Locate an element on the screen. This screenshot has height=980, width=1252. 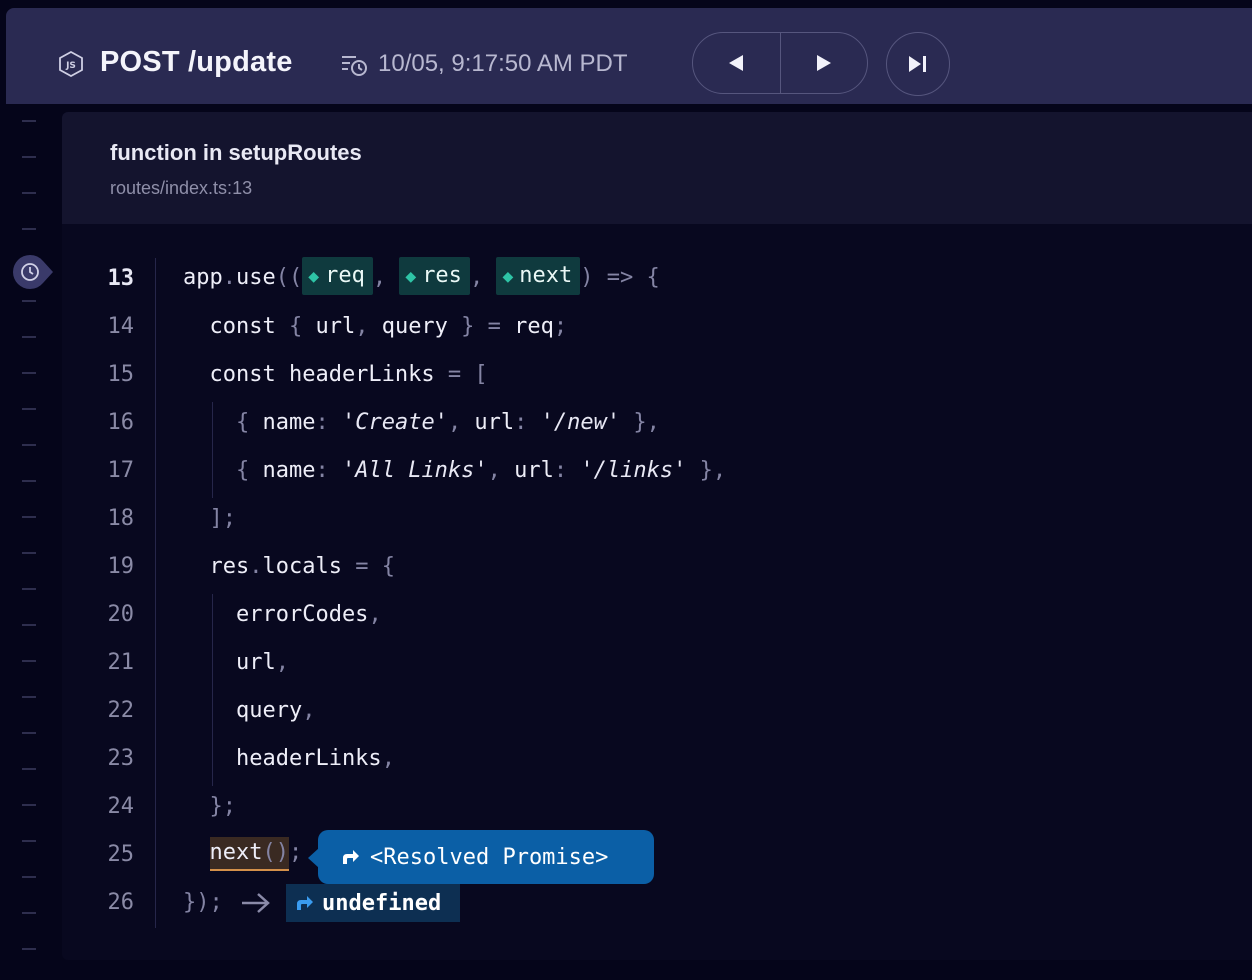
line-number: 16 is located at coordinates (121, 422).